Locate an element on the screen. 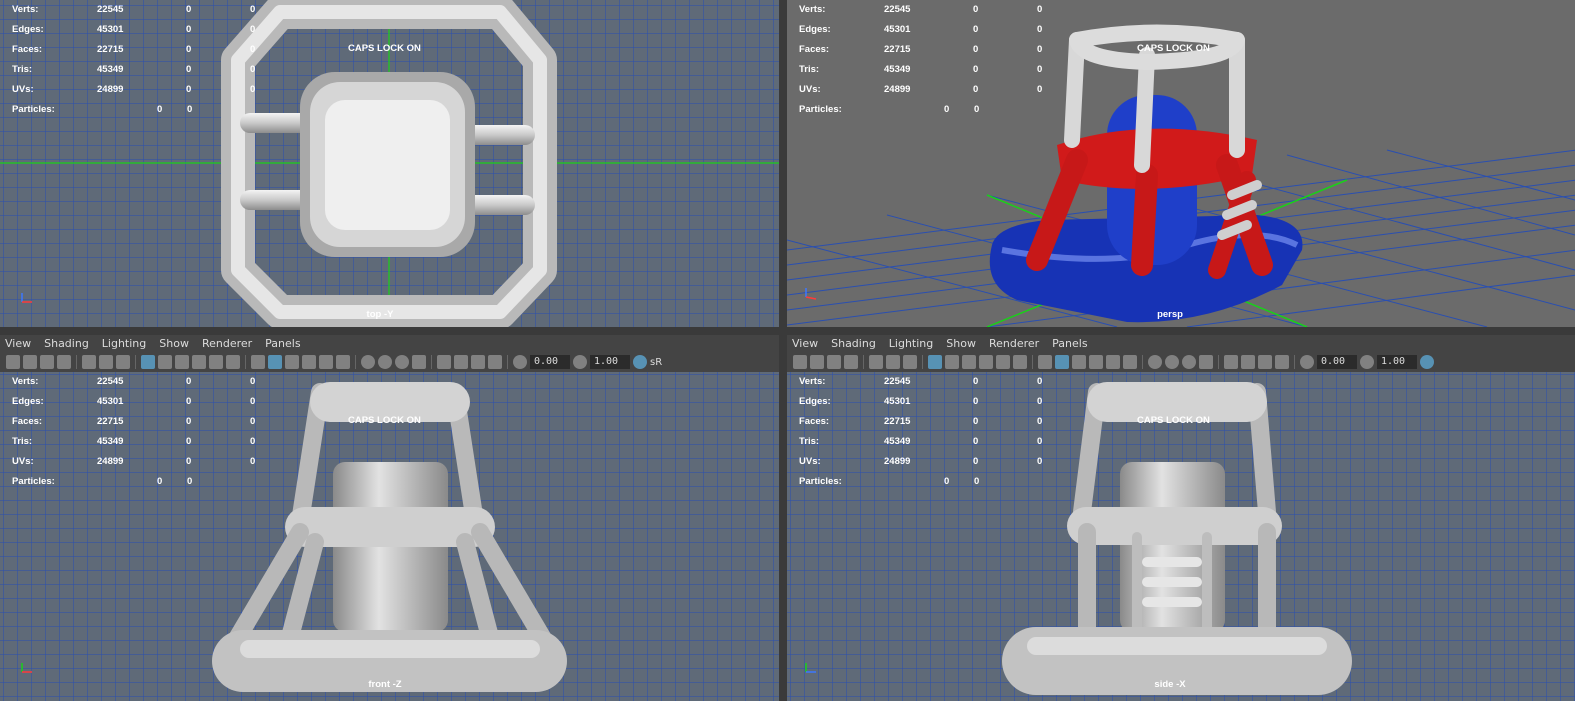 The width and height of the screenshot is (1575, 701). hud-uvs: UVs: 24899 0 0 is located at coordinates (134, 461).